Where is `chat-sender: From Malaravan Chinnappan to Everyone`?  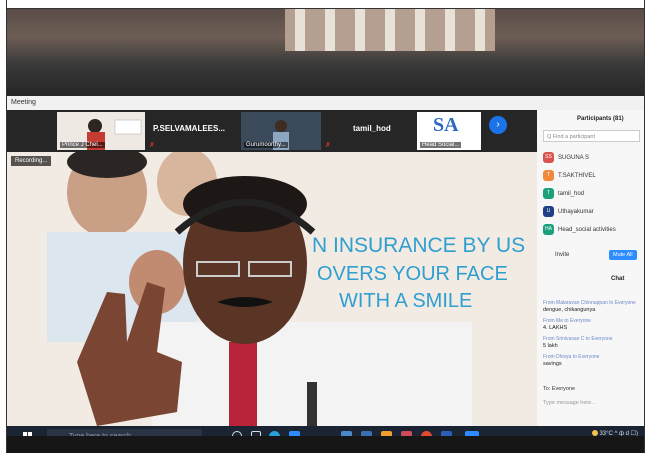 chat-sender: From Malaravan Chinnappan to Everyone is located at coordinates (589, 303).